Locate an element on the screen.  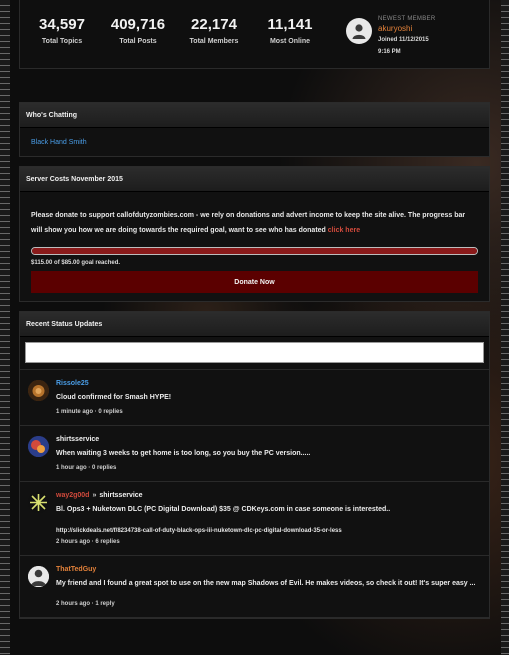
stat-value: 11,141 is located at coordinates (290, 24).